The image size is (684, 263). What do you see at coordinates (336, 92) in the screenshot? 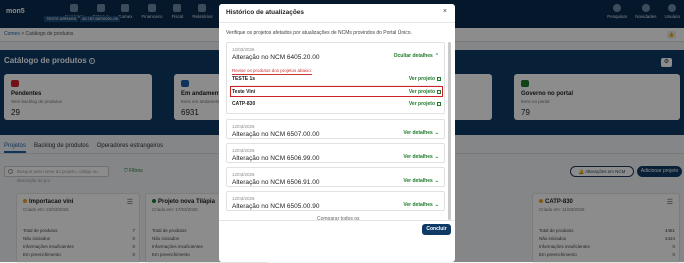
I see `affected-project-row: Teste Vini Ver projeto` at bounding box center [336, 92].